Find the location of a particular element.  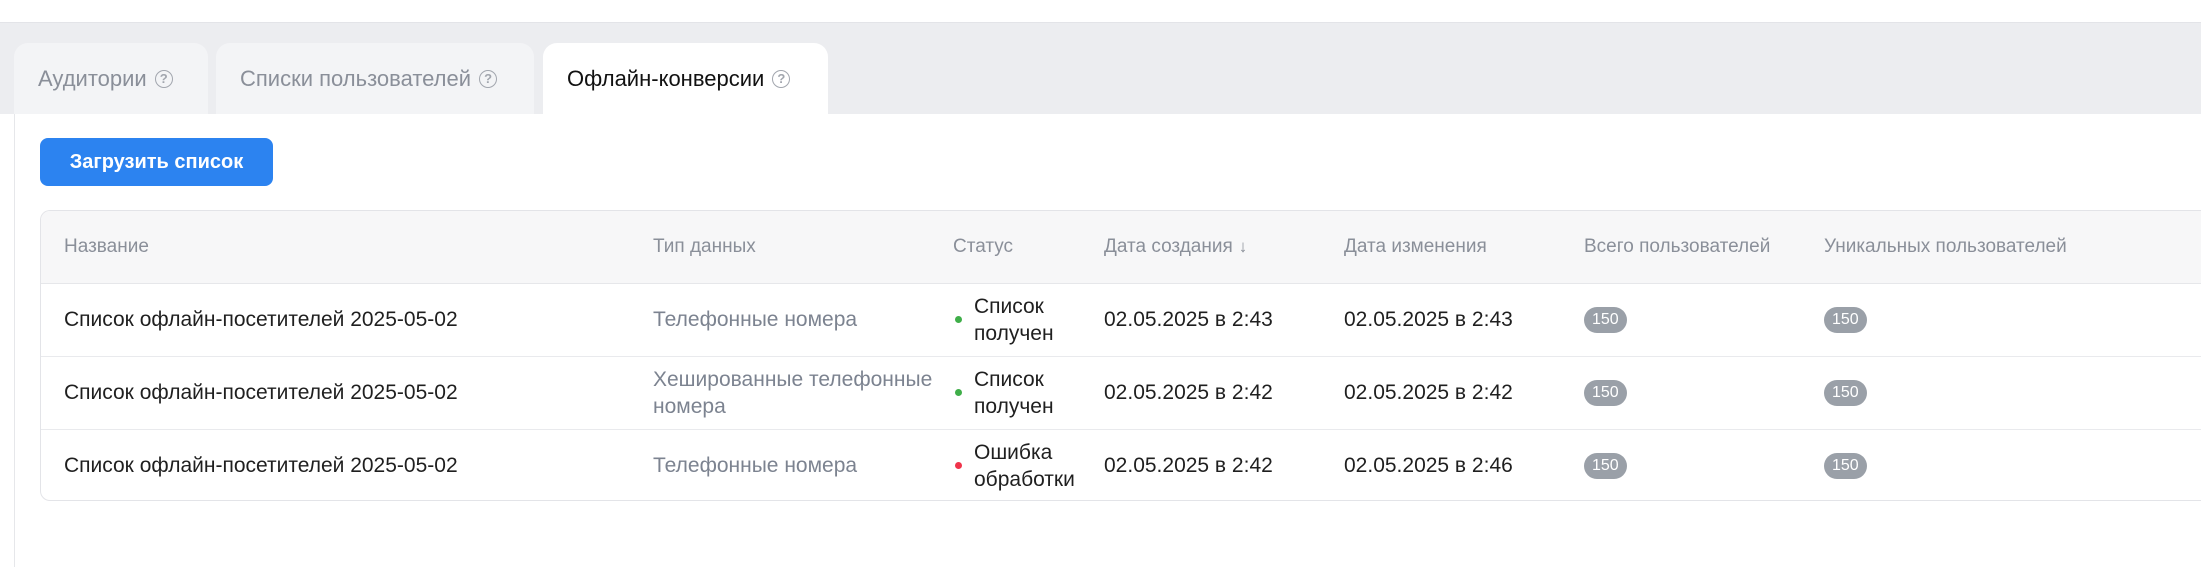

header-created-date: Дата создания ↓ is located at coordinates (1175, 247).